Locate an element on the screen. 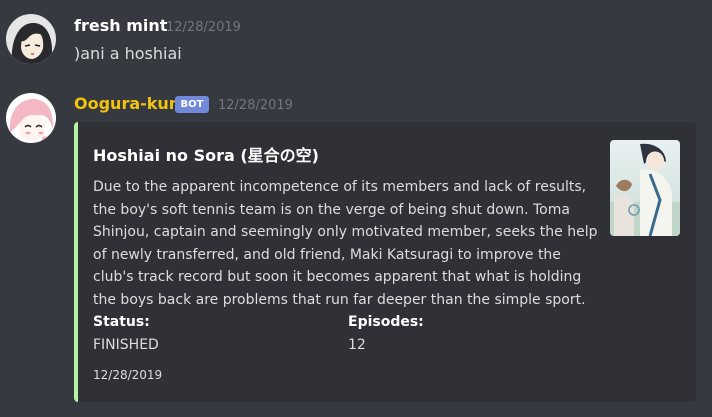 Image resolution: width=712 pixels, height=417 pixels. embed-title: Hoshiai no Sora (星合の空) is located at coordinates (206, 155).